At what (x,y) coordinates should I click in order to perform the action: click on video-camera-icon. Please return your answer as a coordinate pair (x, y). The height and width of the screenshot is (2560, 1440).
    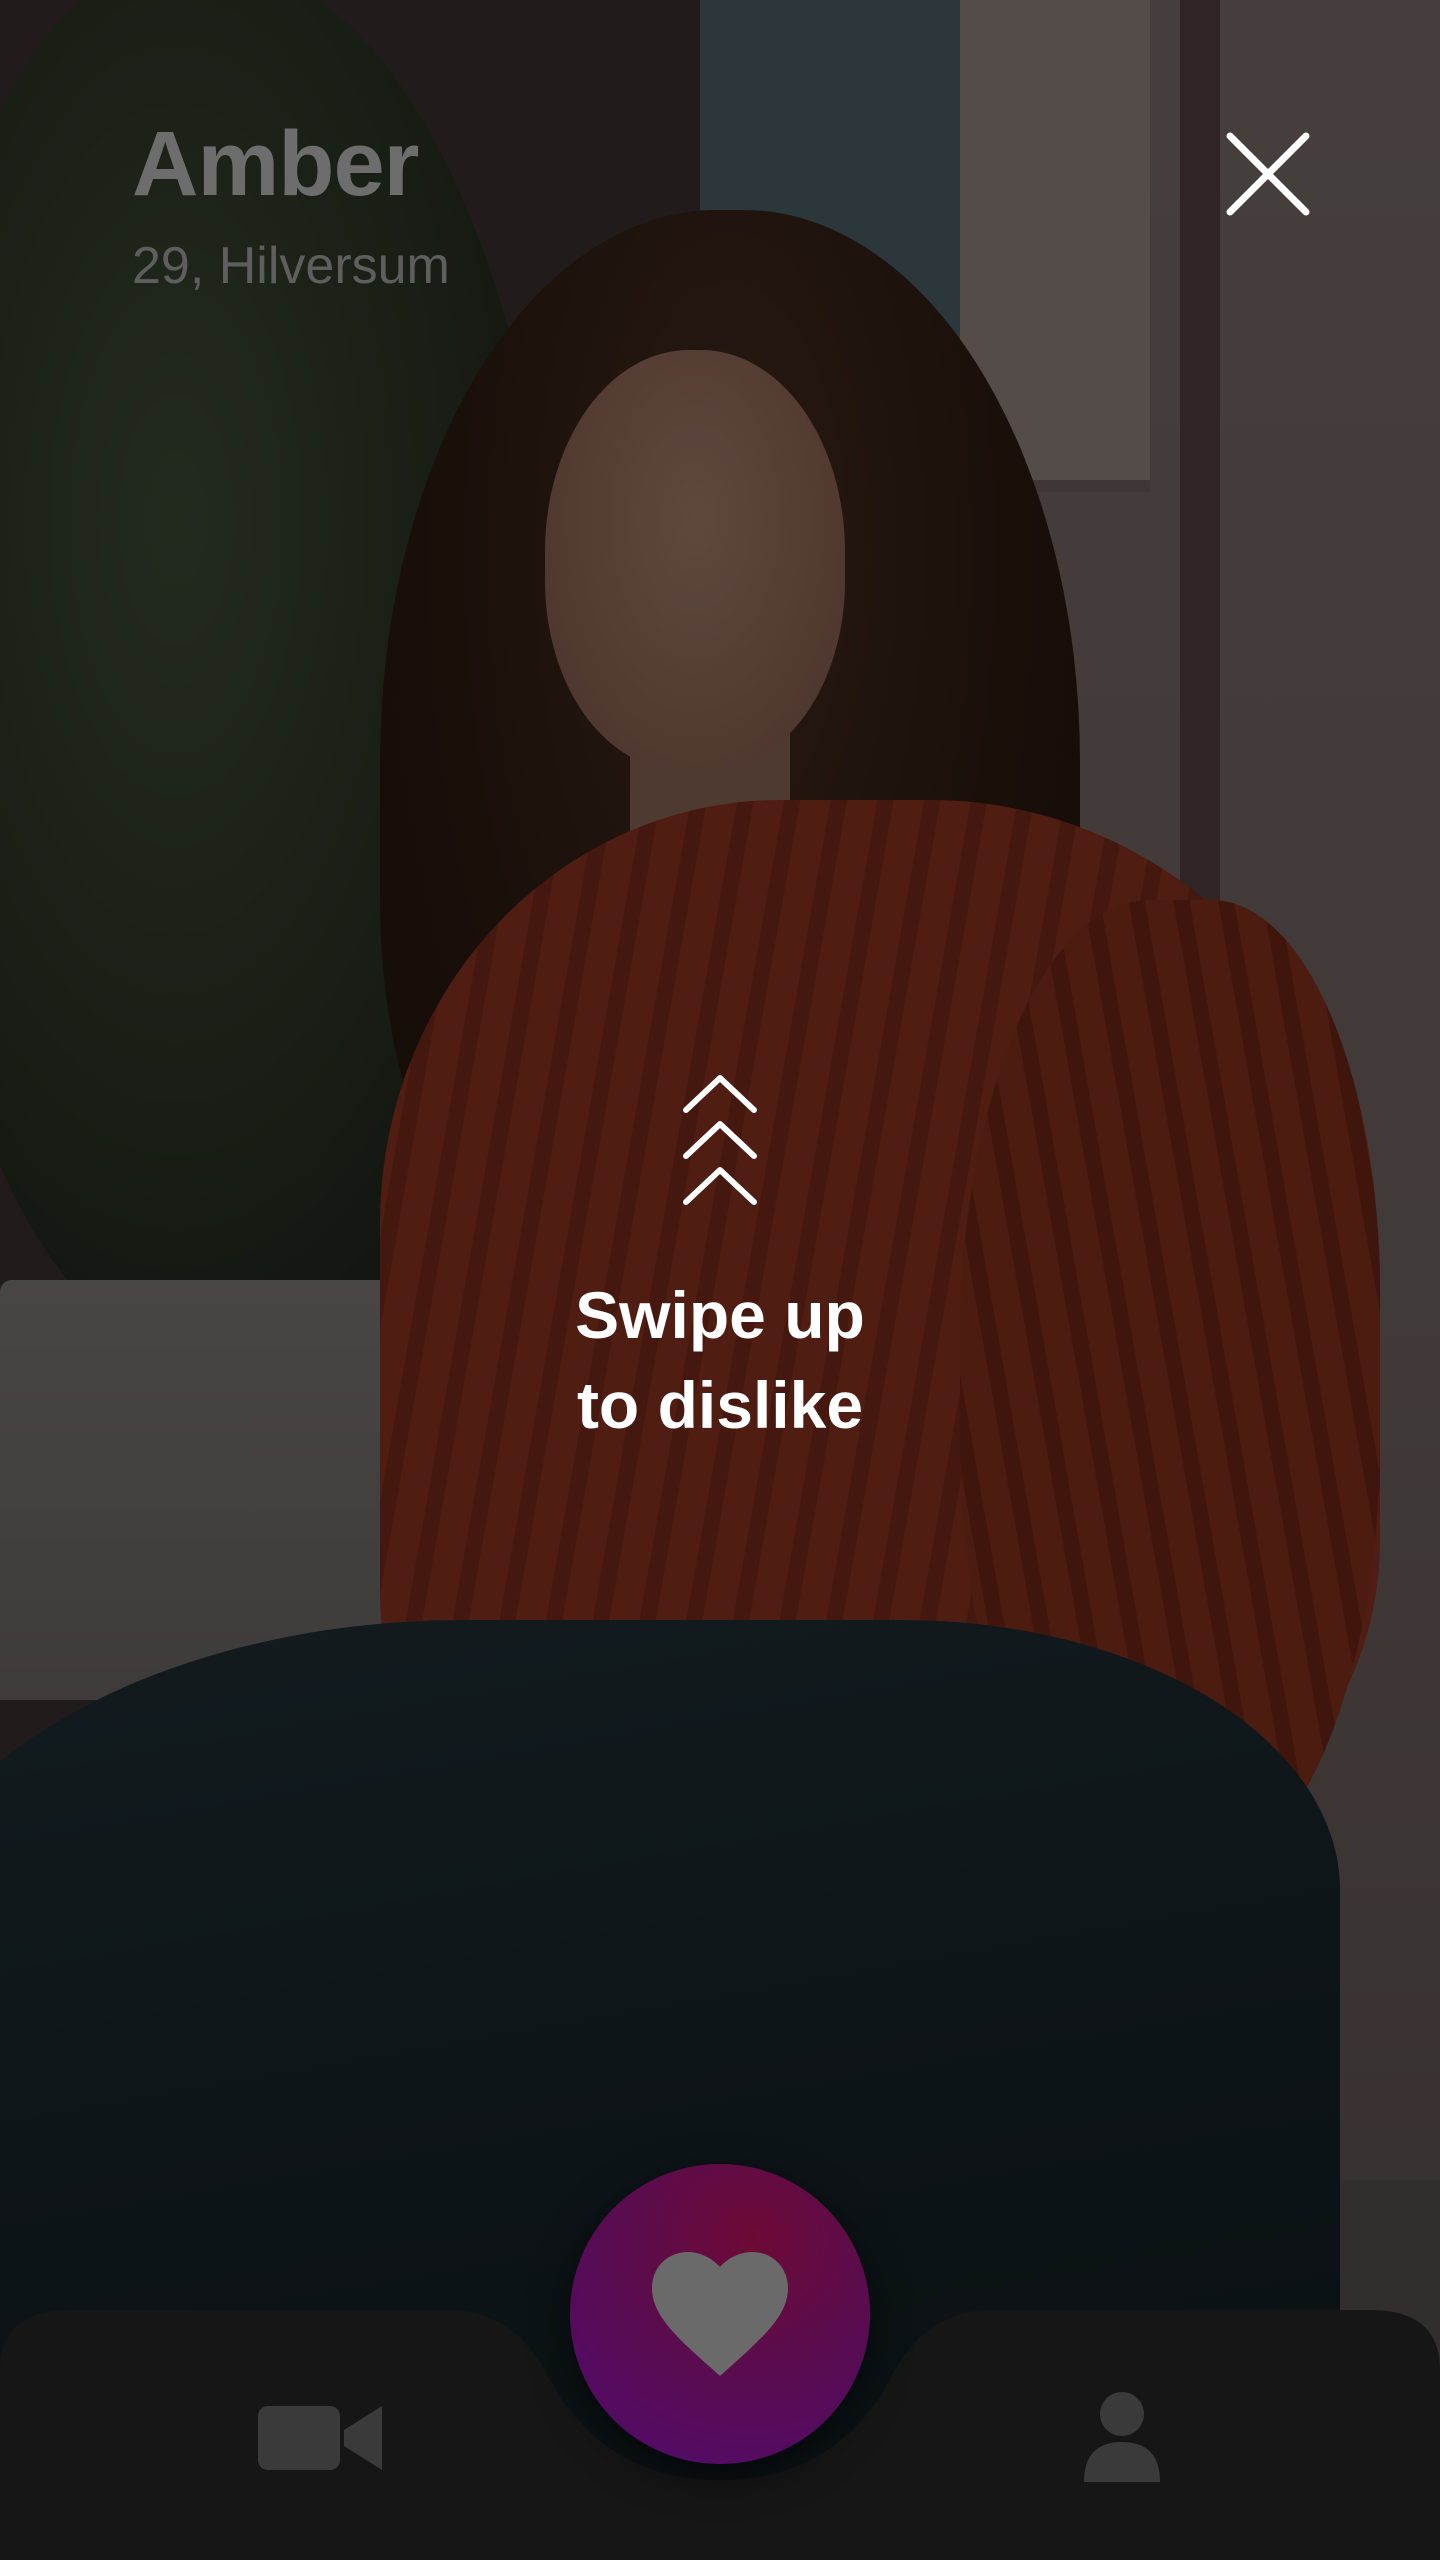
    Looking at the image, I should click on (320, 2438).